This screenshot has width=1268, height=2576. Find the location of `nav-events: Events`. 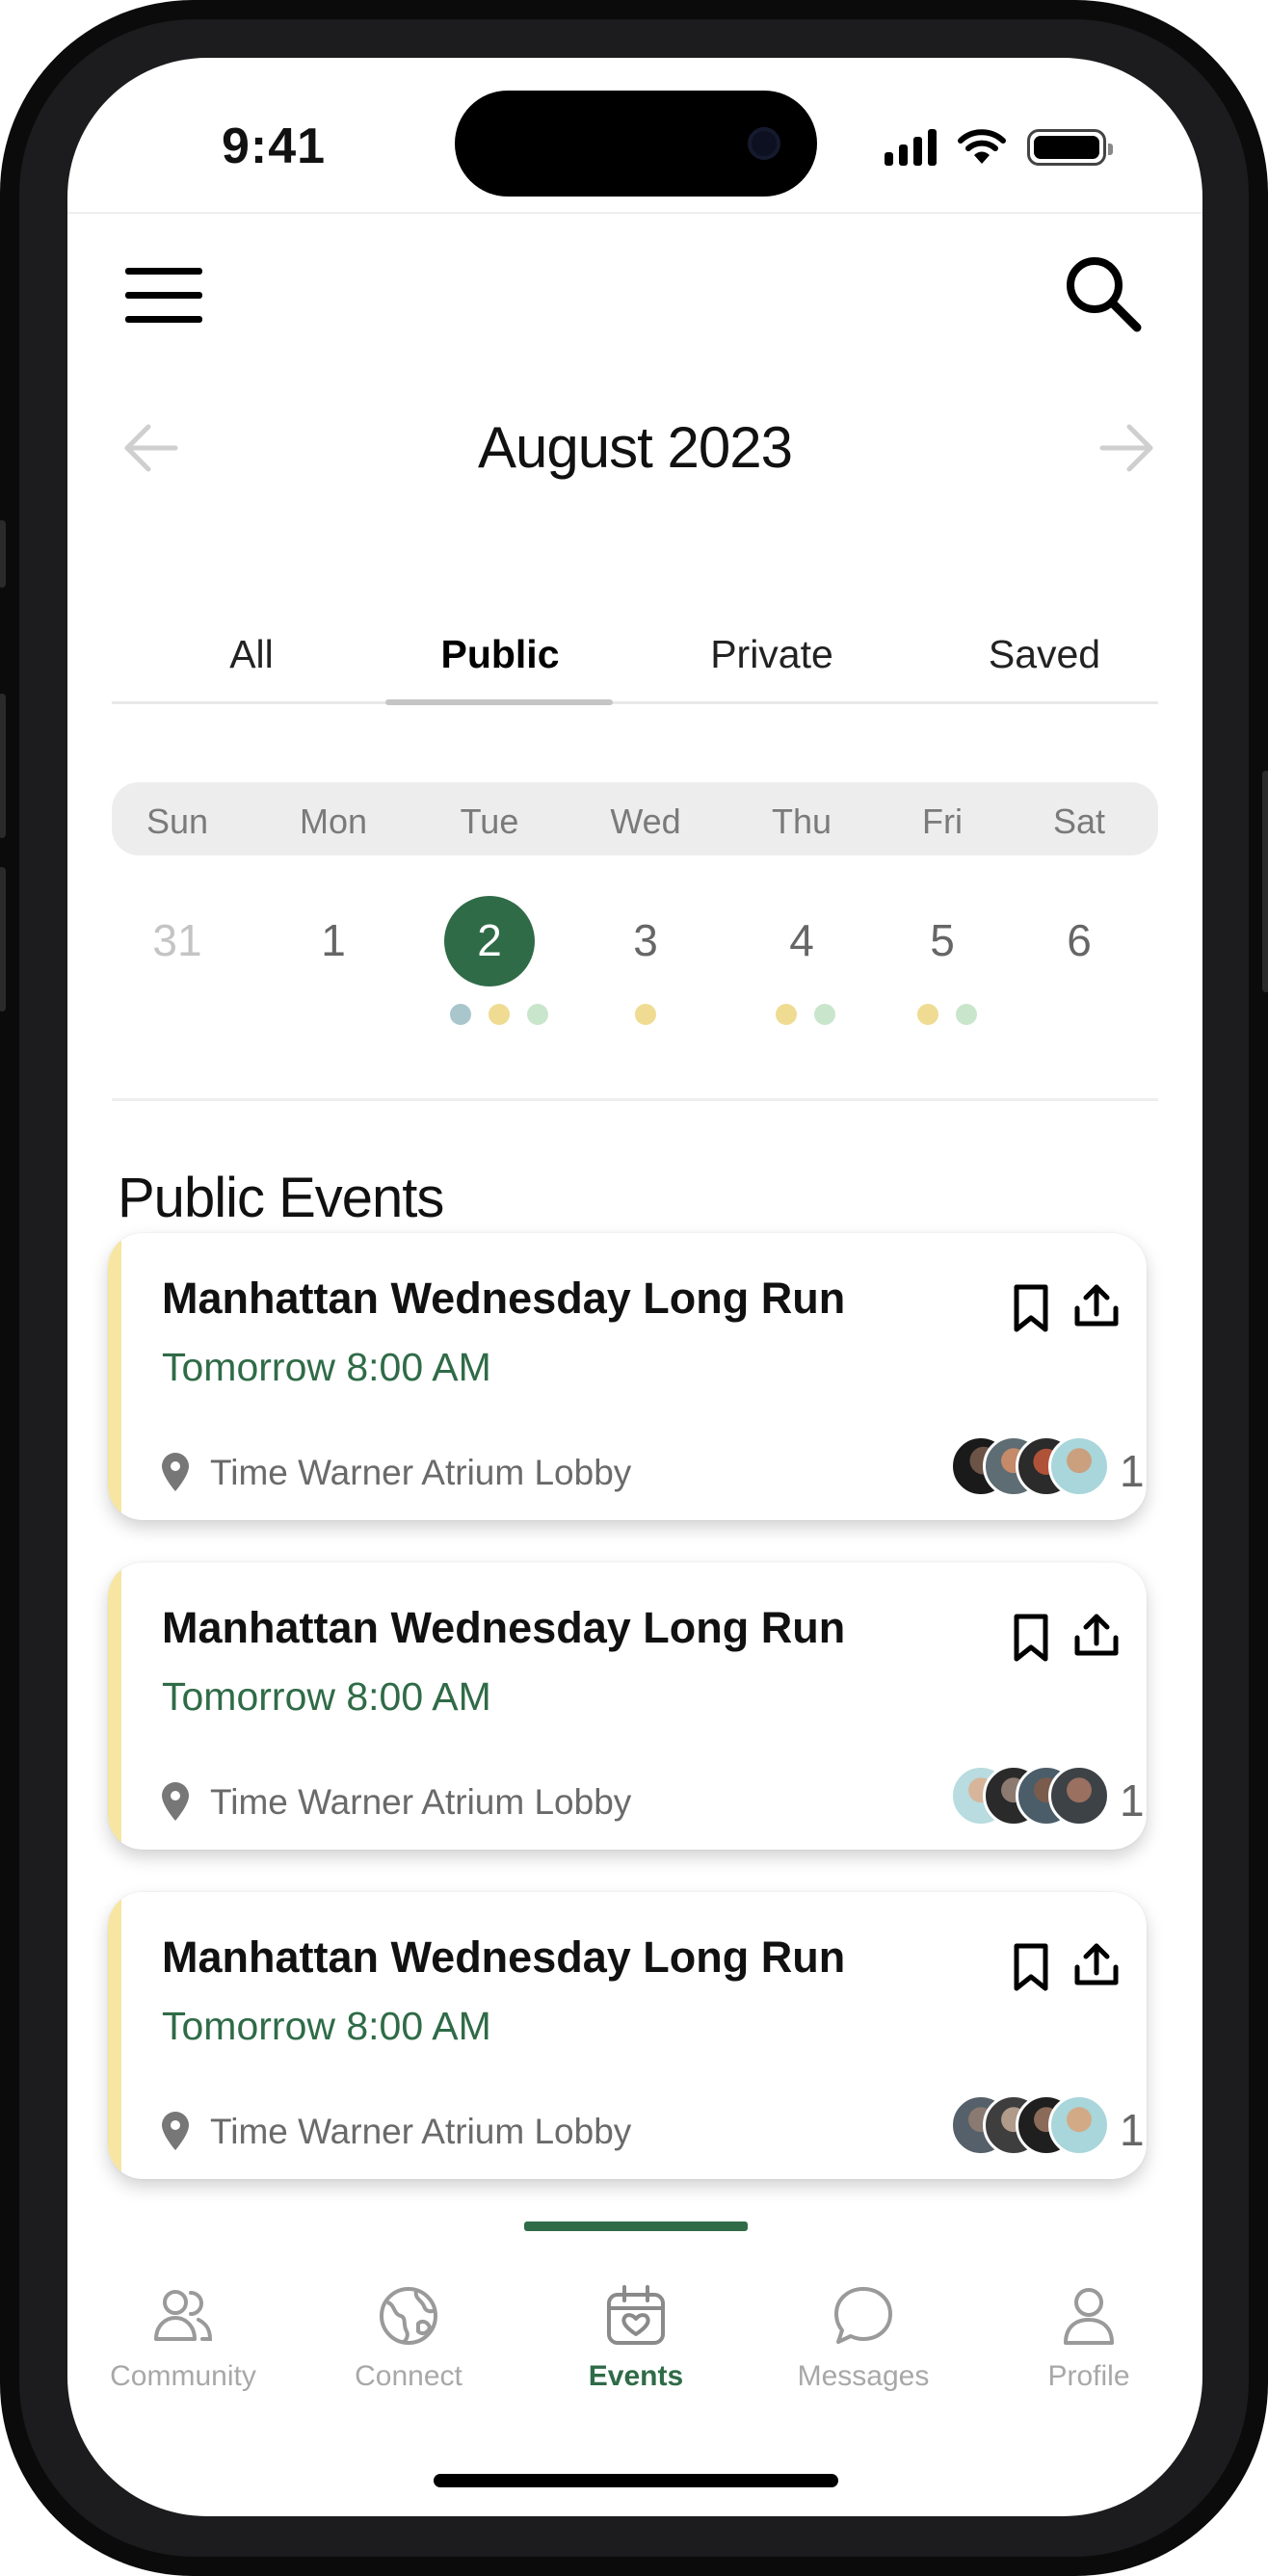

nav-events: Events is located at coordinates (636, 2329).